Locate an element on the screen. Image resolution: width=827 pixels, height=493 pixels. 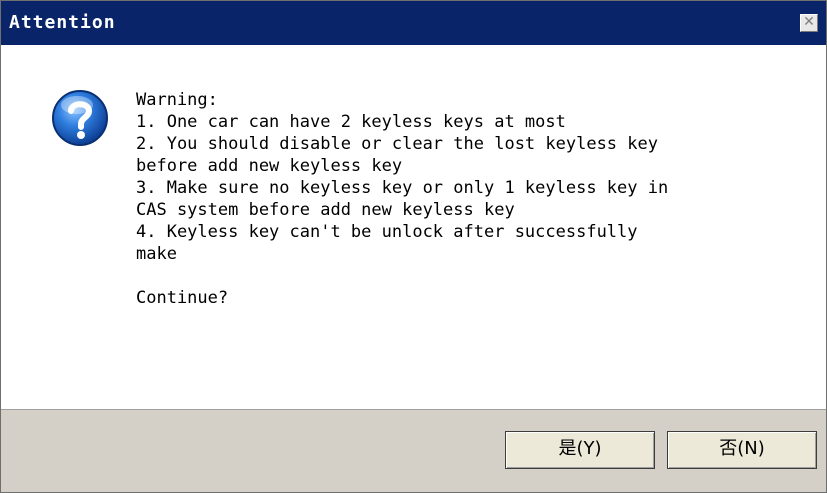
yes-button: 是(Y) is located at coordinates (580, 450).